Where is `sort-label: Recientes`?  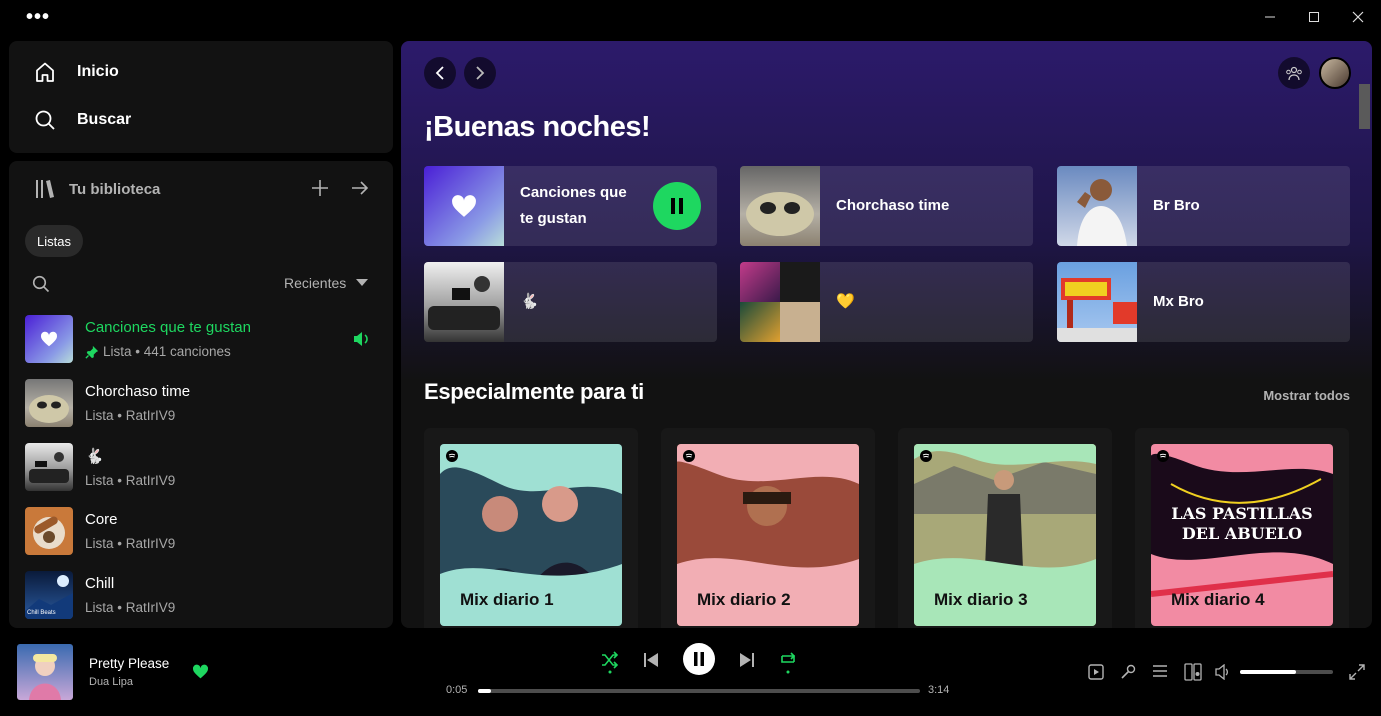 sort-label: Recientes is located at coordinates (315, 283).